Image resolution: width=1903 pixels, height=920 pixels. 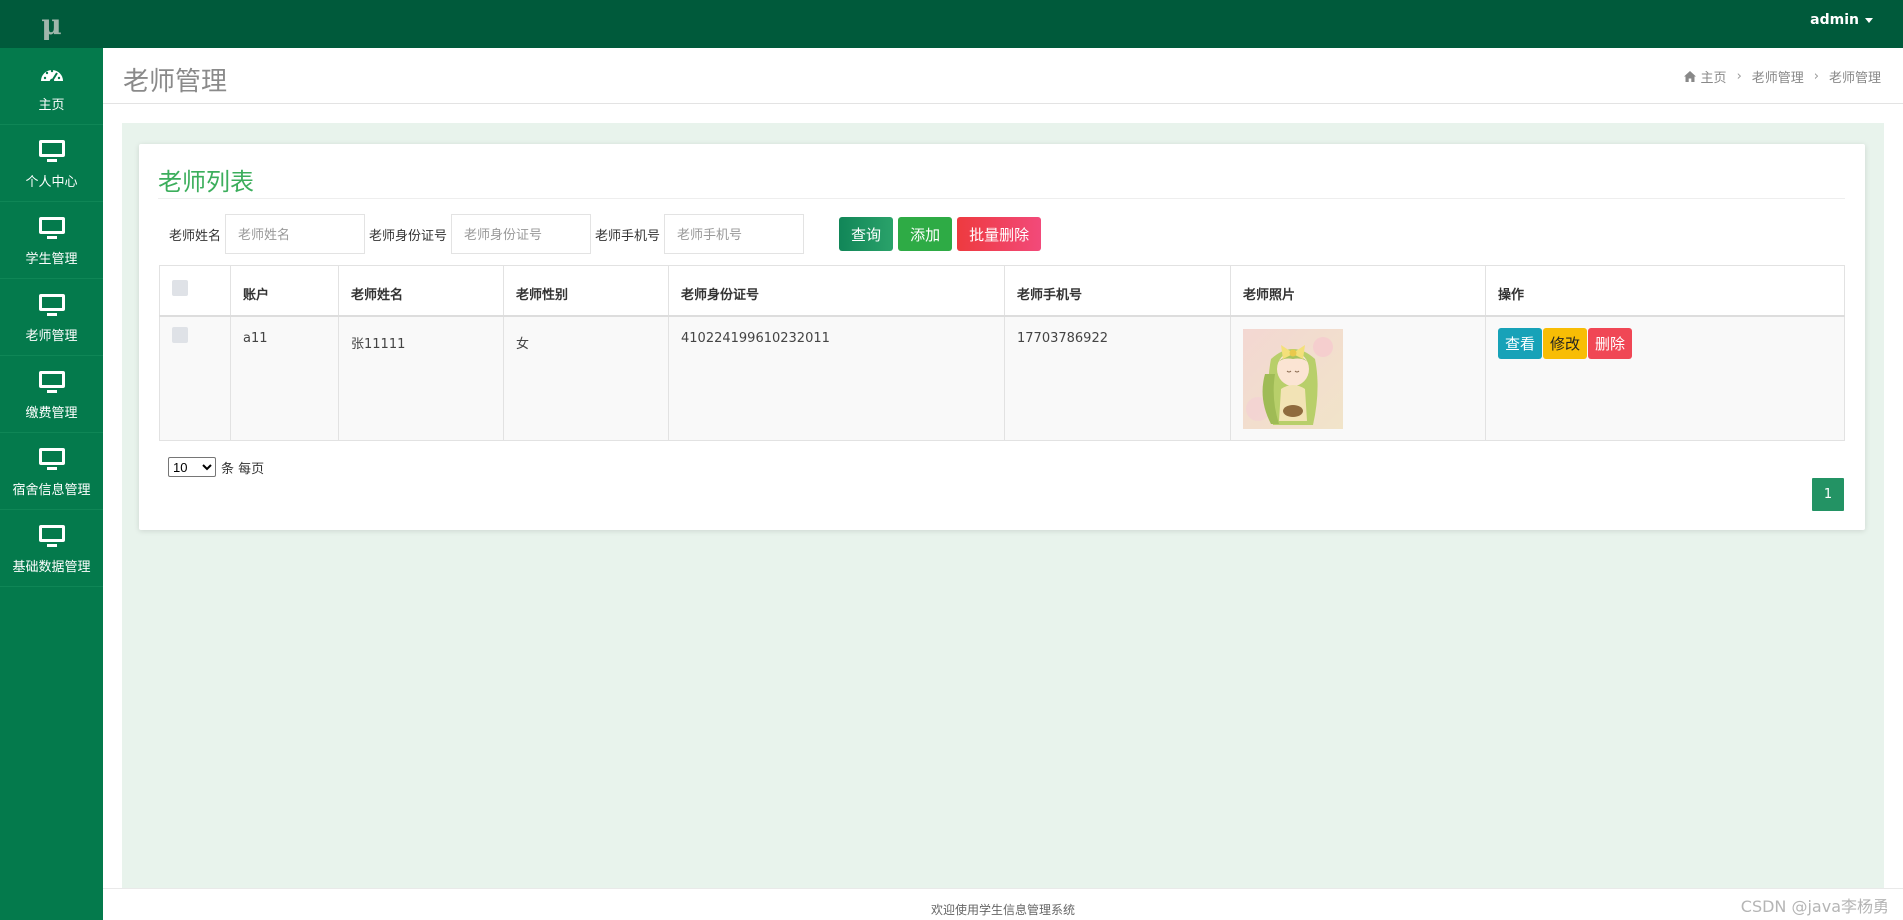 I want to click on select-all-cell, so click(x=195, y=291).